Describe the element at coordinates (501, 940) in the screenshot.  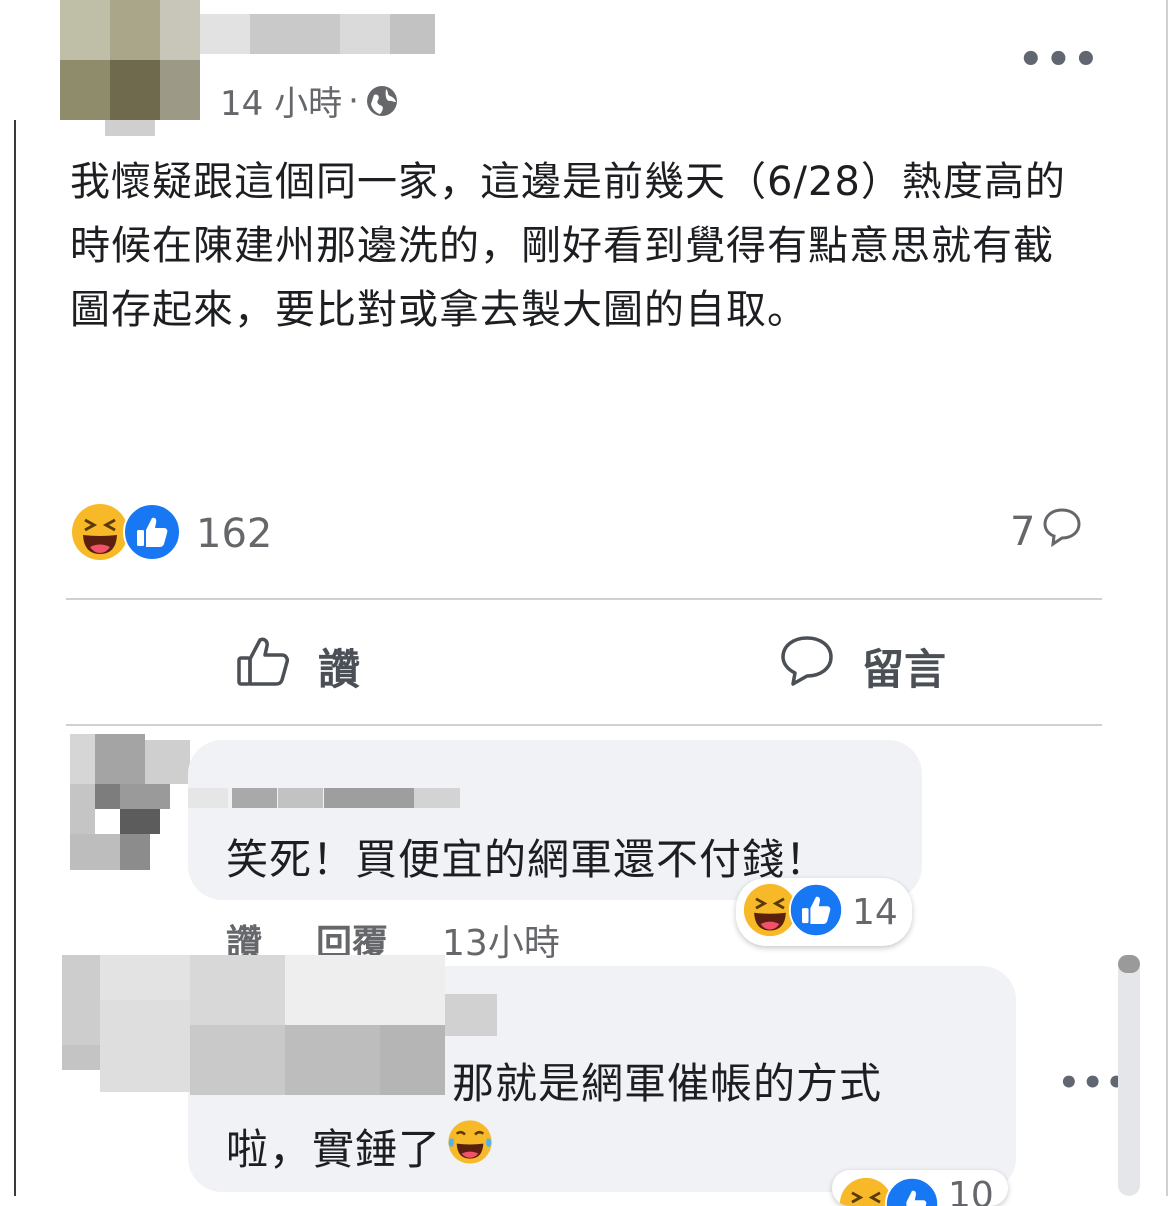
I see `comment-1-time: 13小時` at that location.